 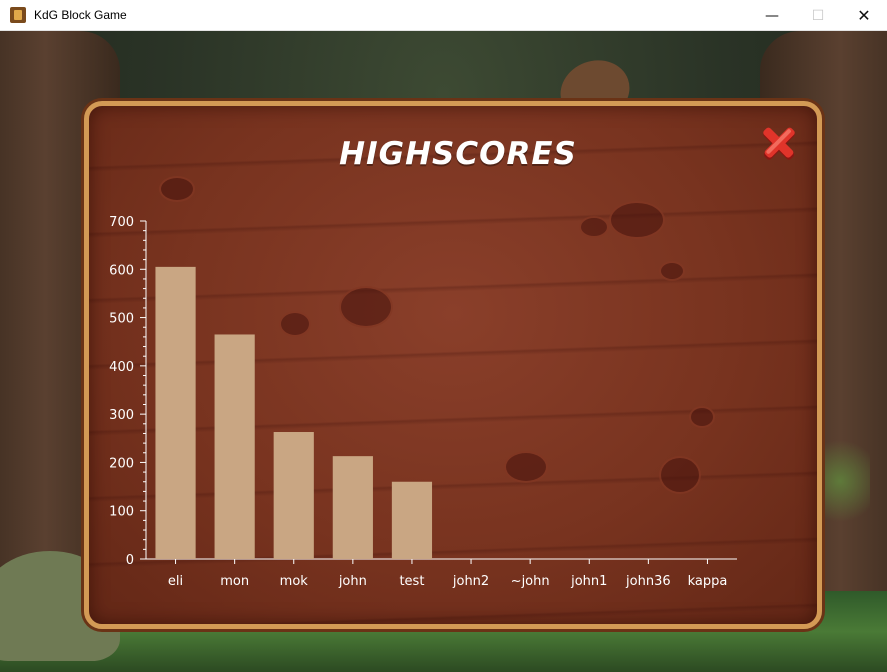 I want to click on x-tick-label-1: mon, so click(x=234, y=581).